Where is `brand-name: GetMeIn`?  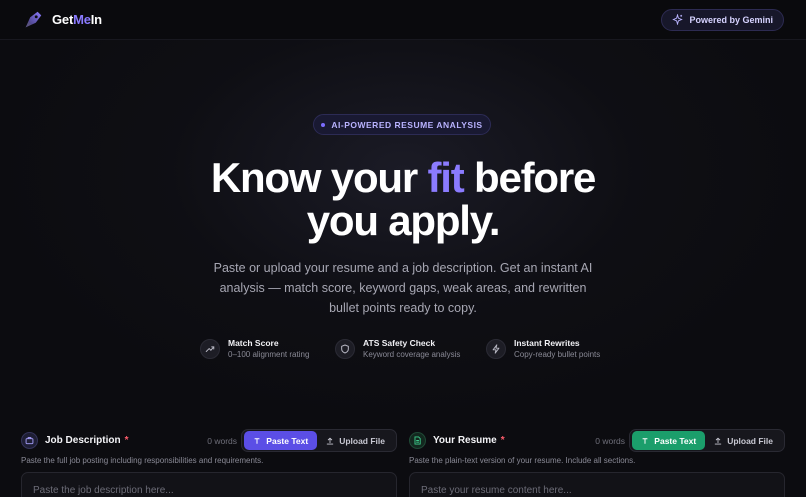
brand-name: GetMeIn is located at coordinates (77, 19).